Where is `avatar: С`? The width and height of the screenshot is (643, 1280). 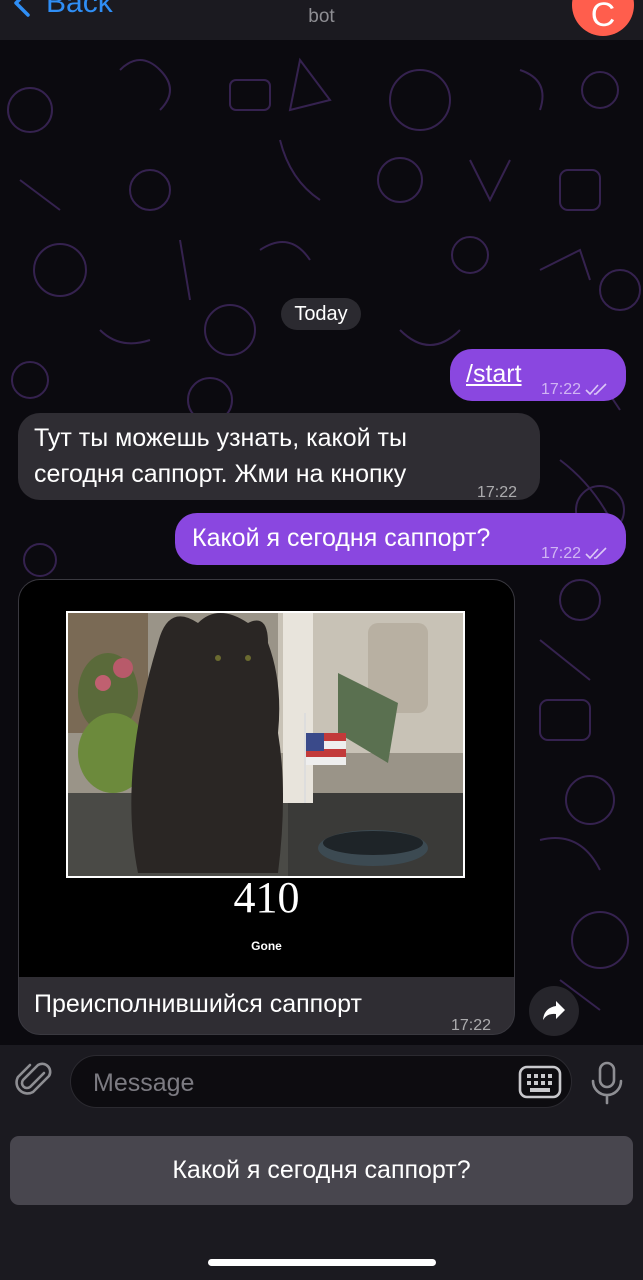 avatar: С is located at coordinates (603, 18).